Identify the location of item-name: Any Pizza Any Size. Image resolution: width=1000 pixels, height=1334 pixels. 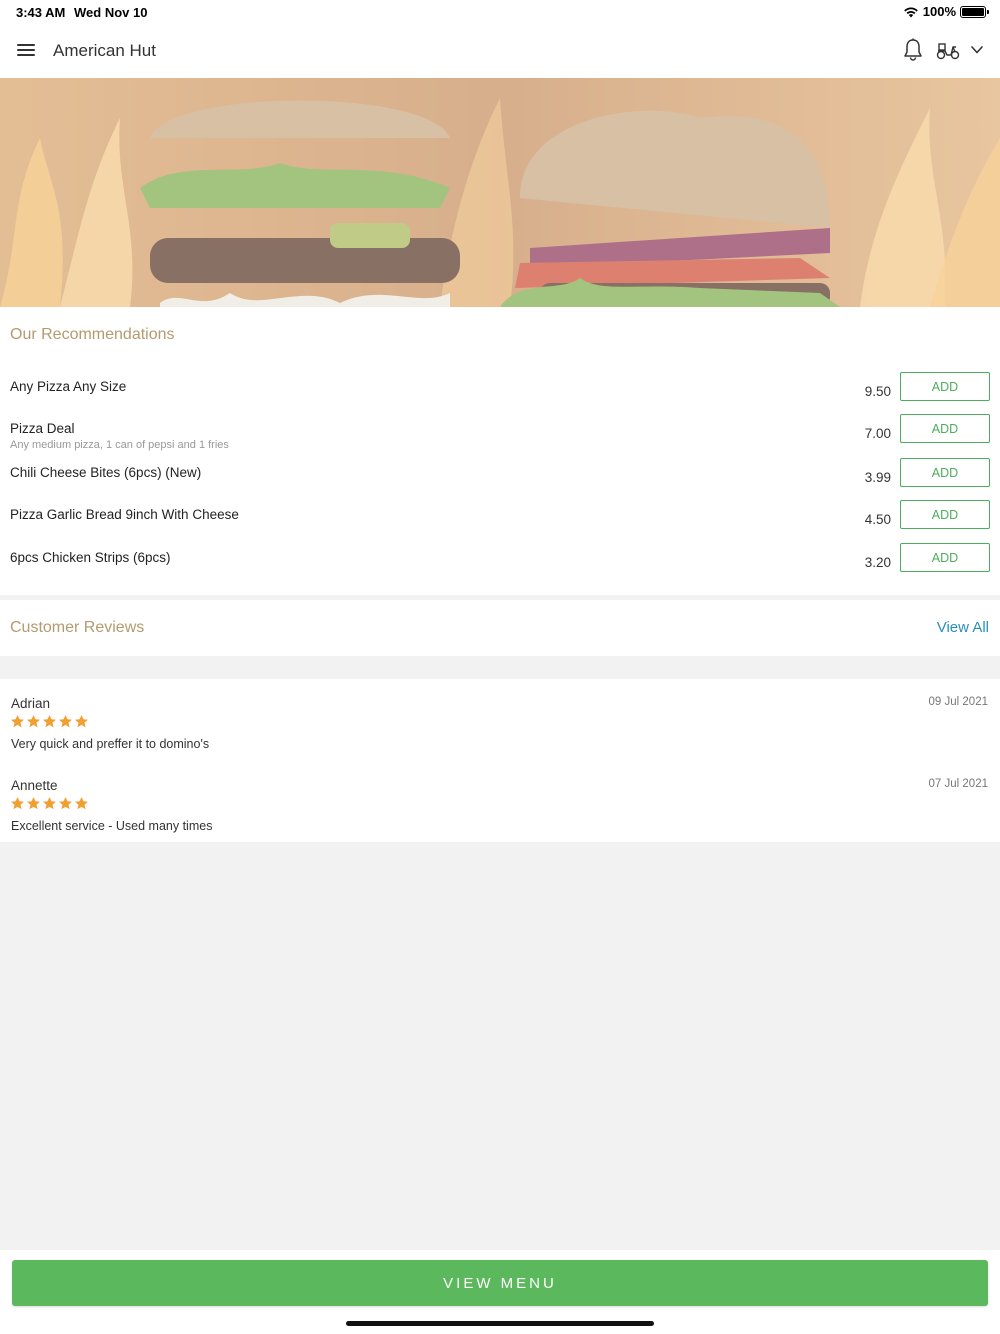
(68, 386).